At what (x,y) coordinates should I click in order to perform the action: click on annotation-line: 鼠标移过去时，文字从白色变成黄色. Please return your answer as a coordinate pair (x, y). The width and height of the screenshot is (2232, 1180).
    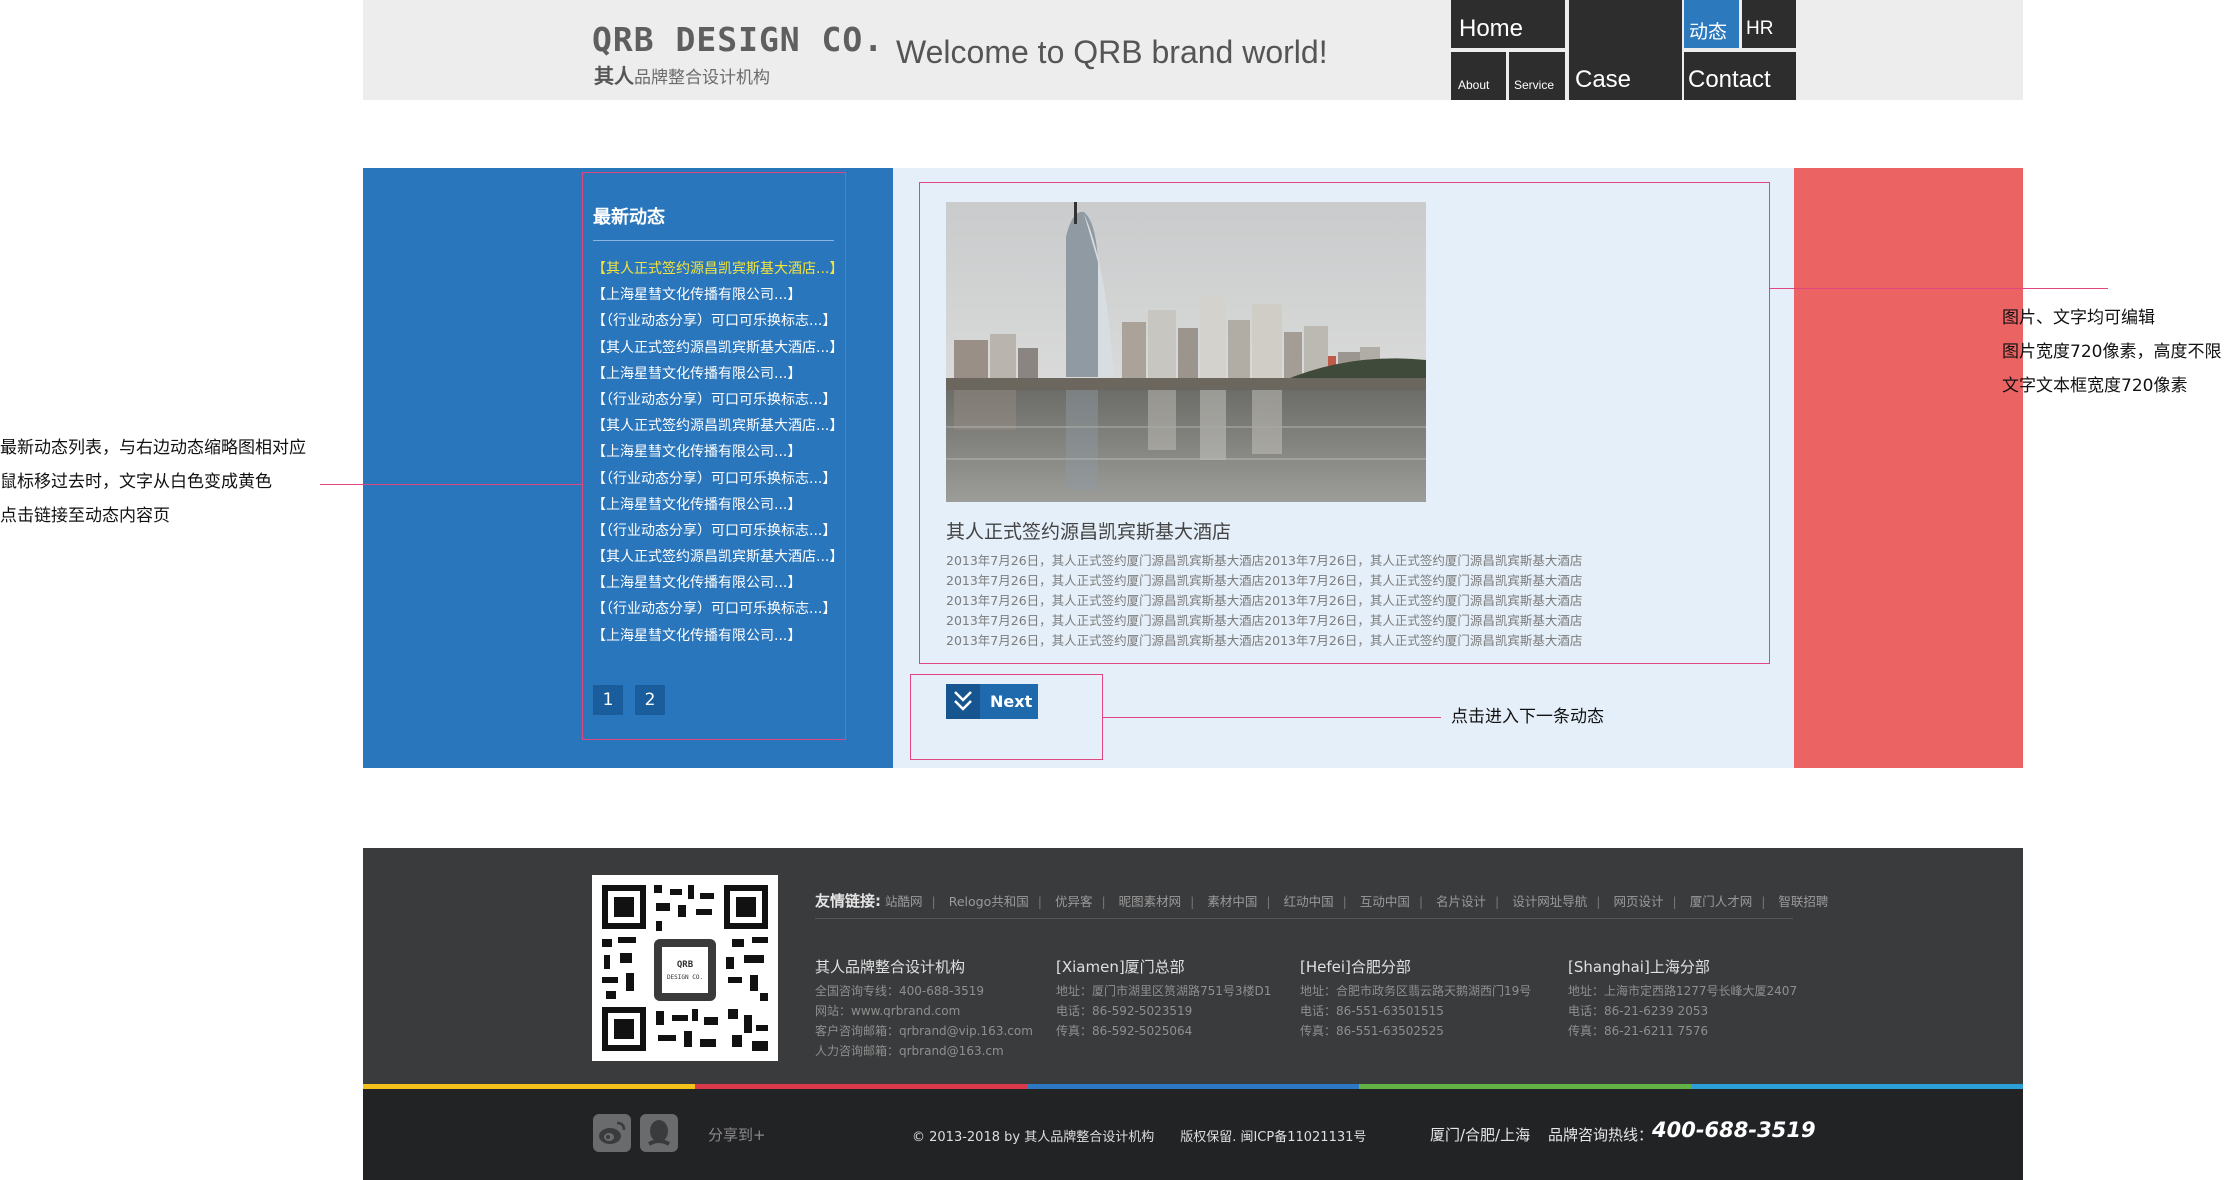
    Looking at the image, I should click on (136, 482).